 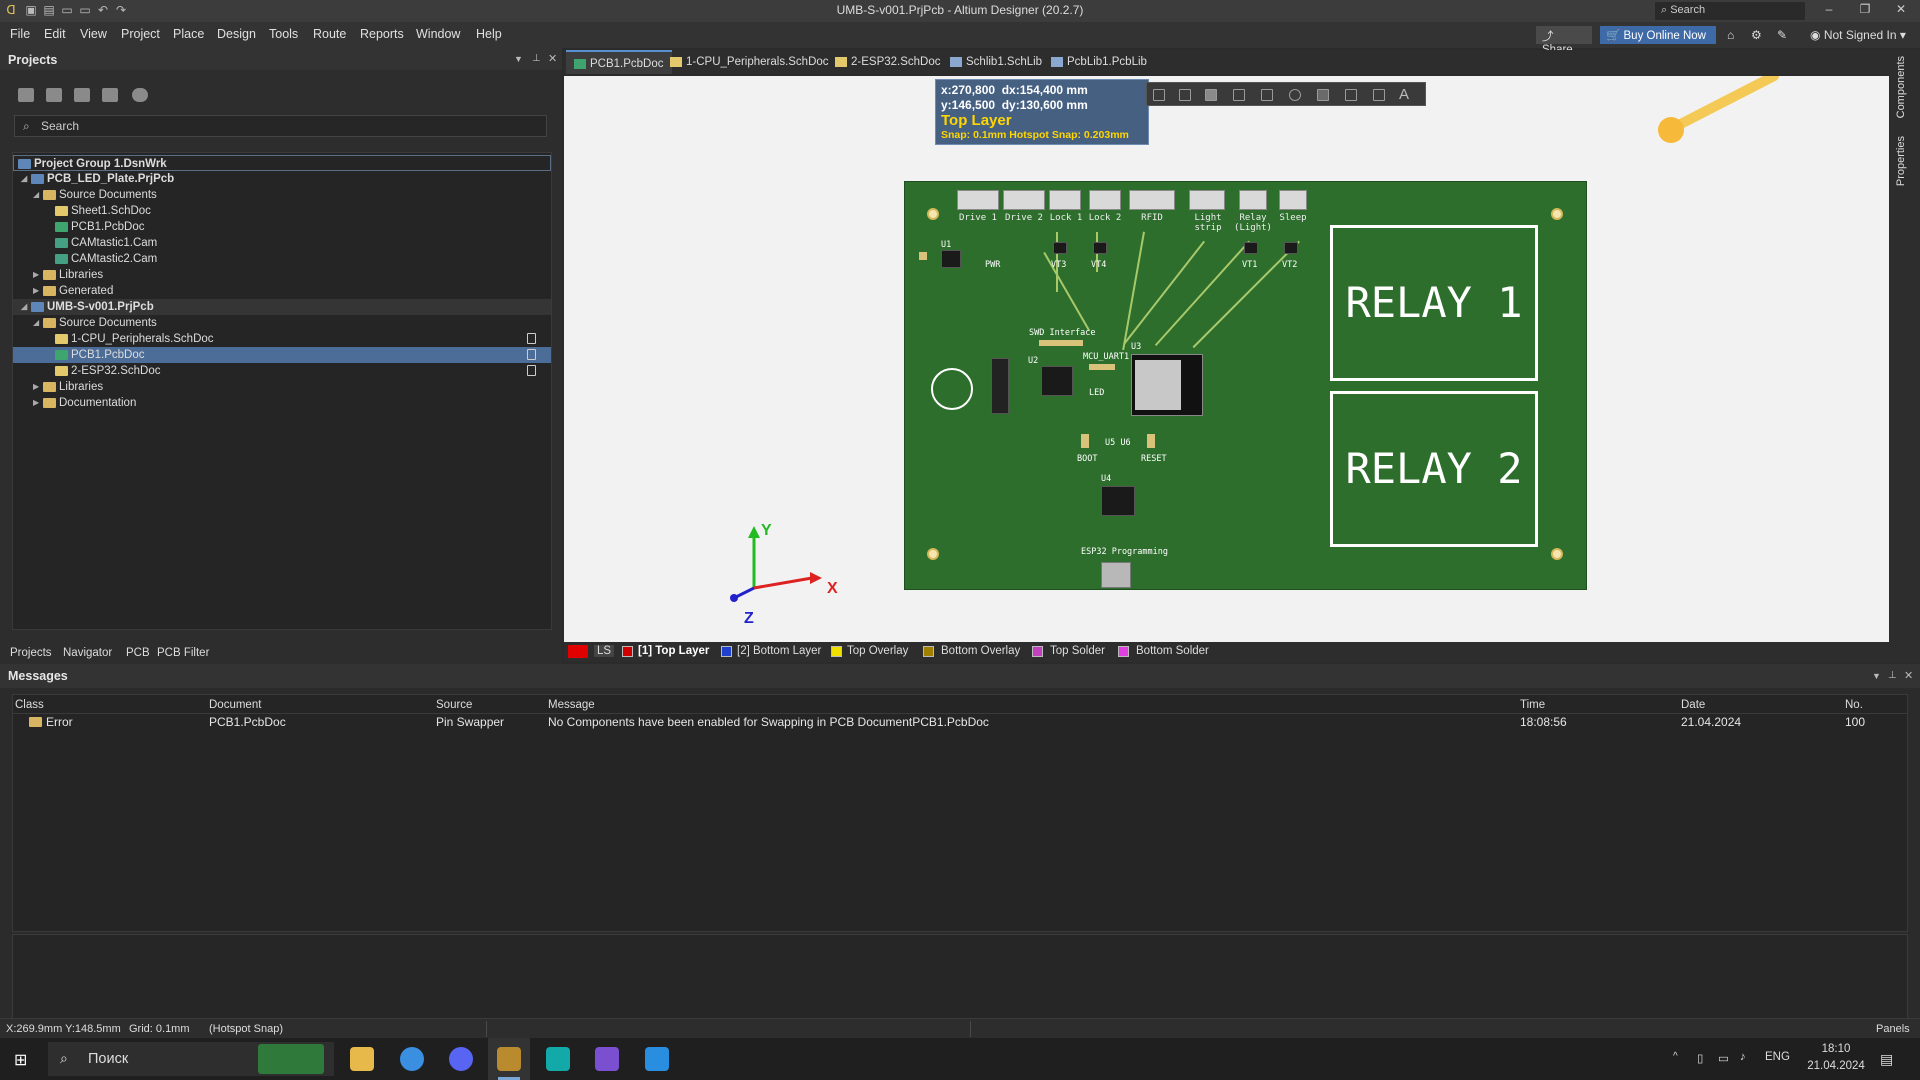 What do you see at coordinates (1901, 11) in the screenshot?
I see `close-button: ✕` at bounding box center [1901, 11].